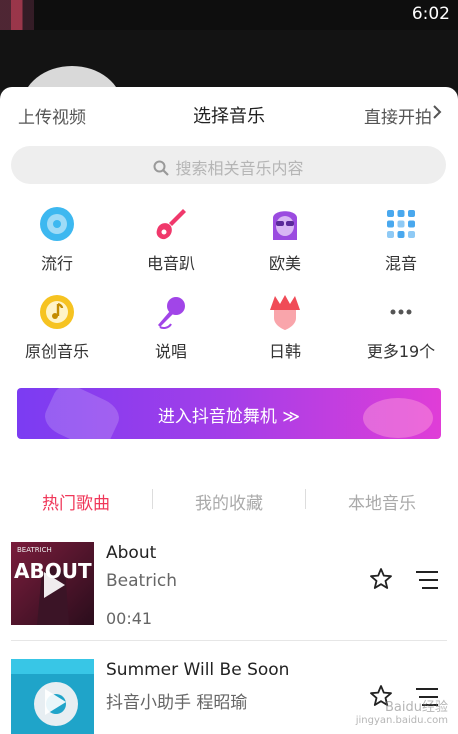 This screenshot has height=734, width=458. Describe the element at coordinates (229, 592) in the screenshot. I see `song-row: BEATRICH ABOUT About Beatrich 00:41` at that location.